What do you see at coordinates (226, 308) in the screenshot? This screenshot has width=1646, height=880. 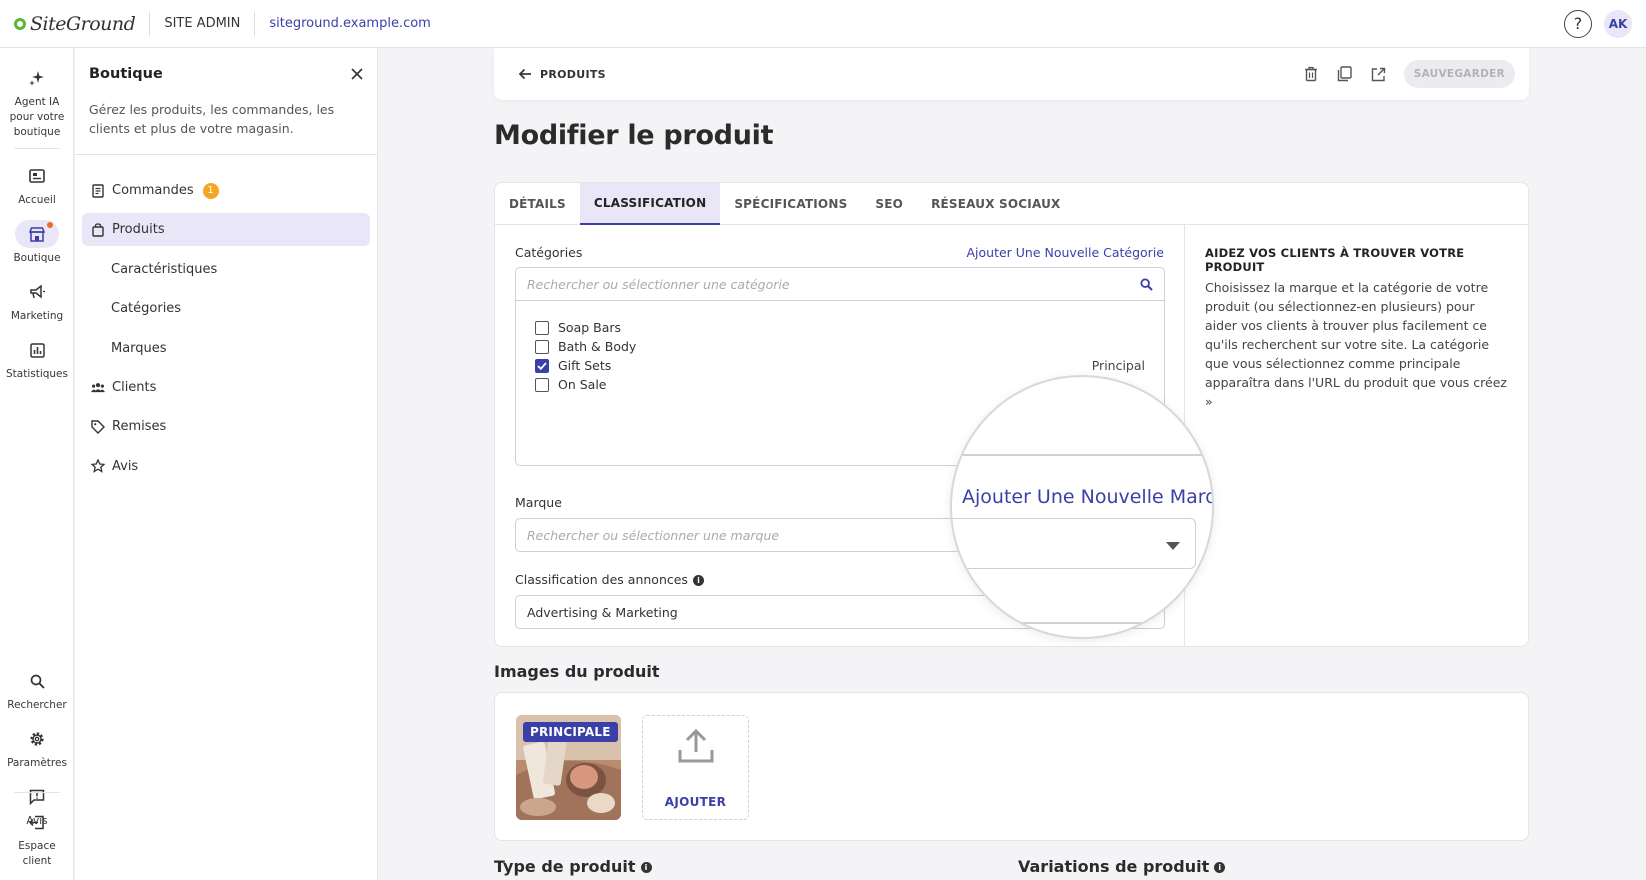 I see `nav-item-categories: Catégories` at bounding box center [226, 308].